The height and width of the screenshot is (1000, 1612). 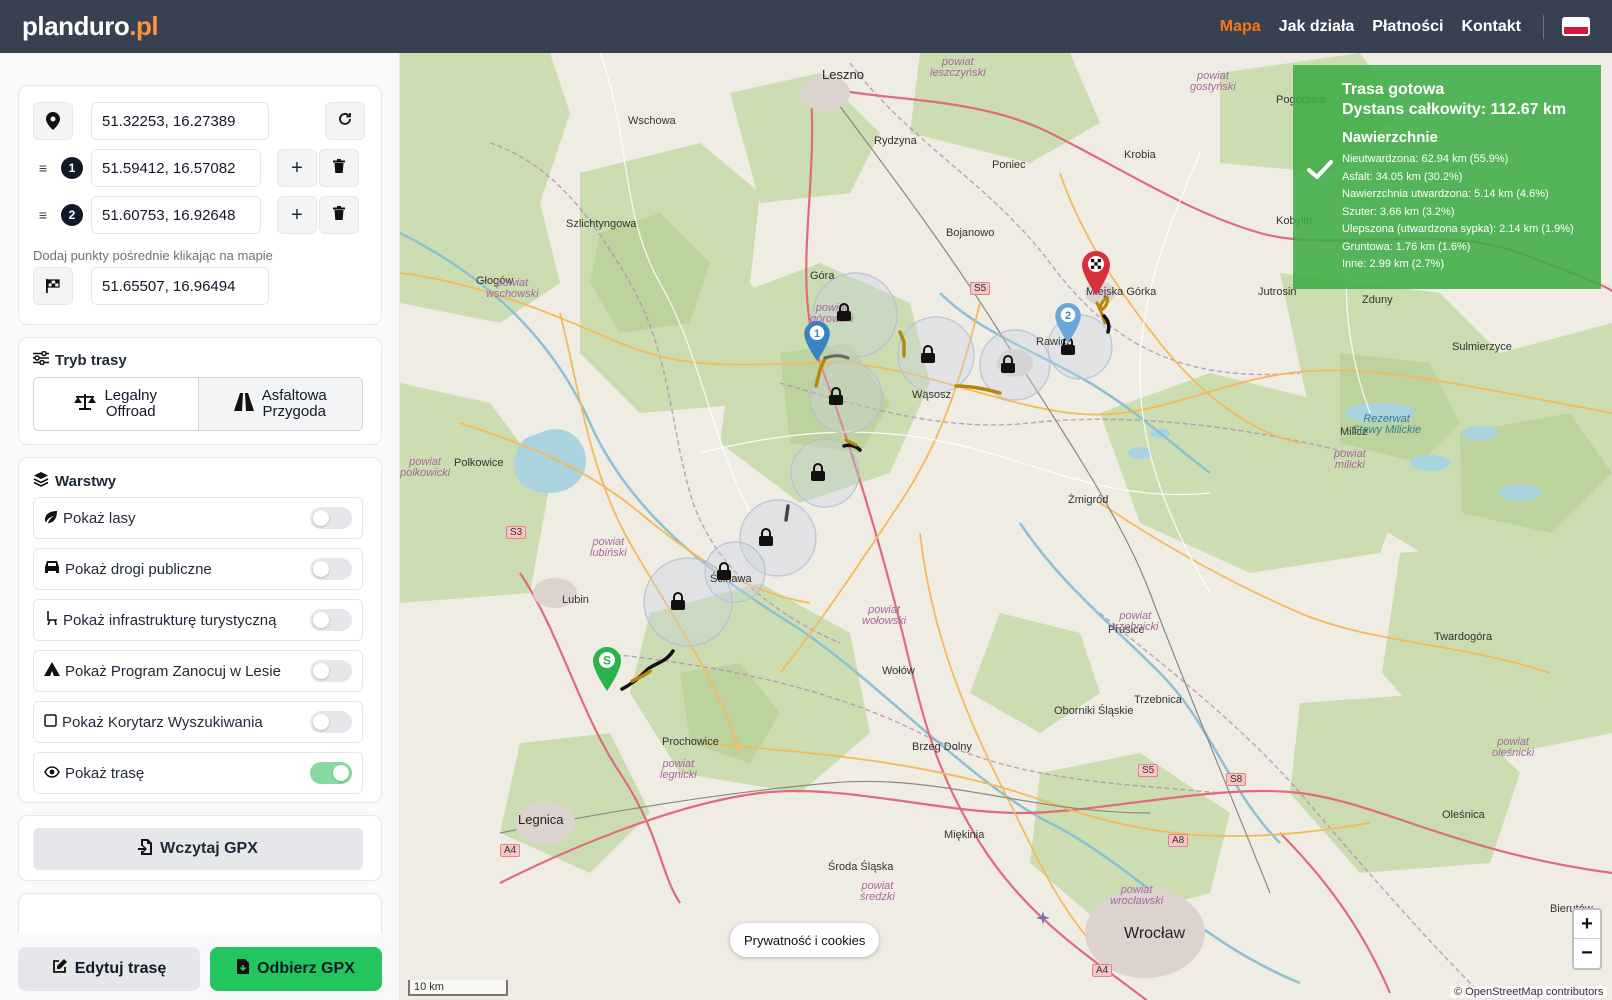 I want to click on district-label: powiat oleśnicki, so click(x=1513, y=747).